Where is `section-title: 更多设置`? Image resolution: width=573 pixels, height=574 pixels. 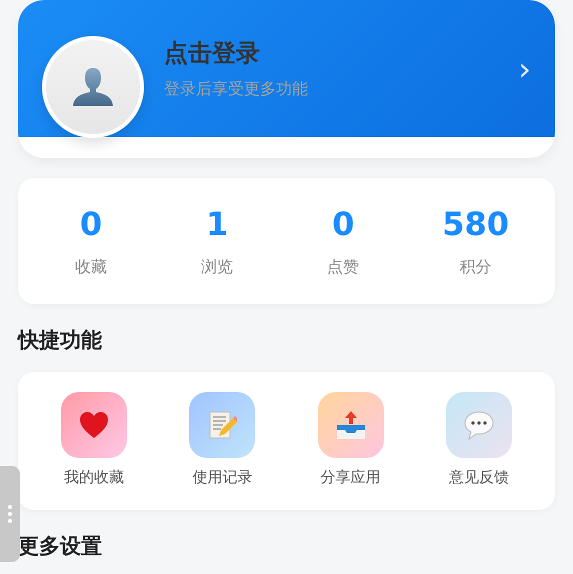
section-title: 更多设置 is located at coordinates (60, 546).